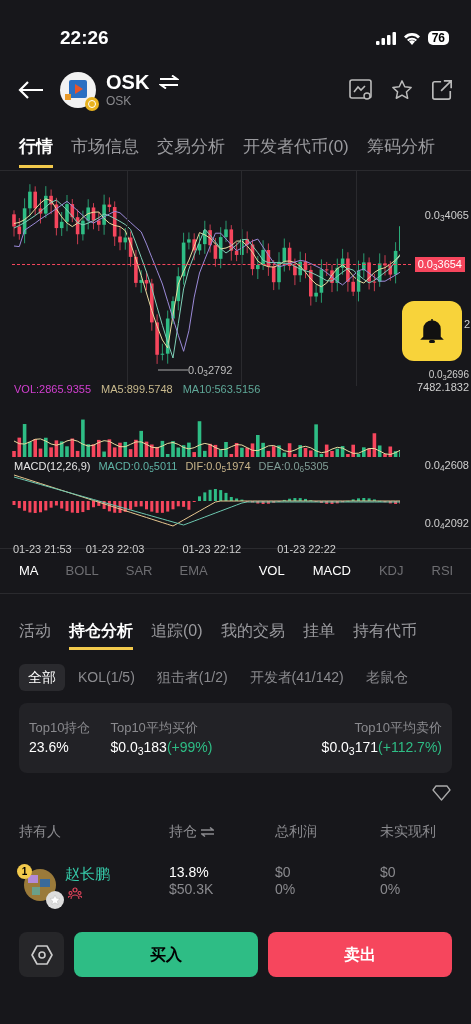  What do you see at coordinates (42, 677) in the screenshot?
I see `filter-chip: 全部` at bounding box center [42, 677].